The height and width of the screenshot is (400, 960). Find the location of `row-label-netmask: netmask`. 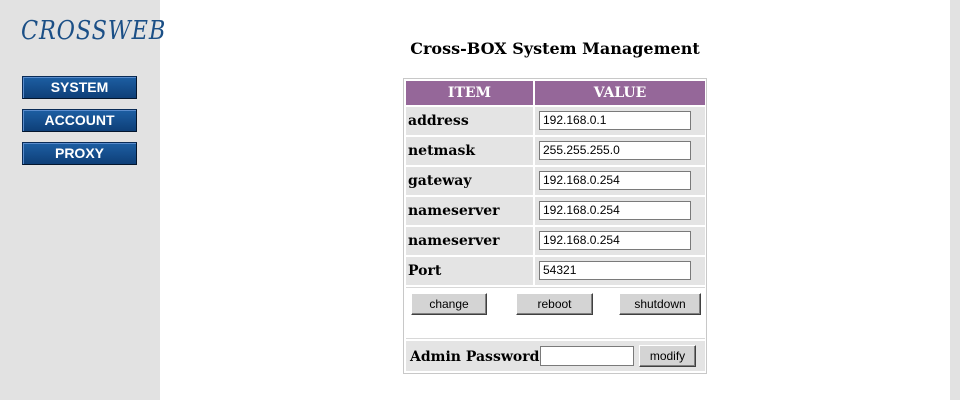

row-label-netmask: netmask is located at coordinates (469, 151).